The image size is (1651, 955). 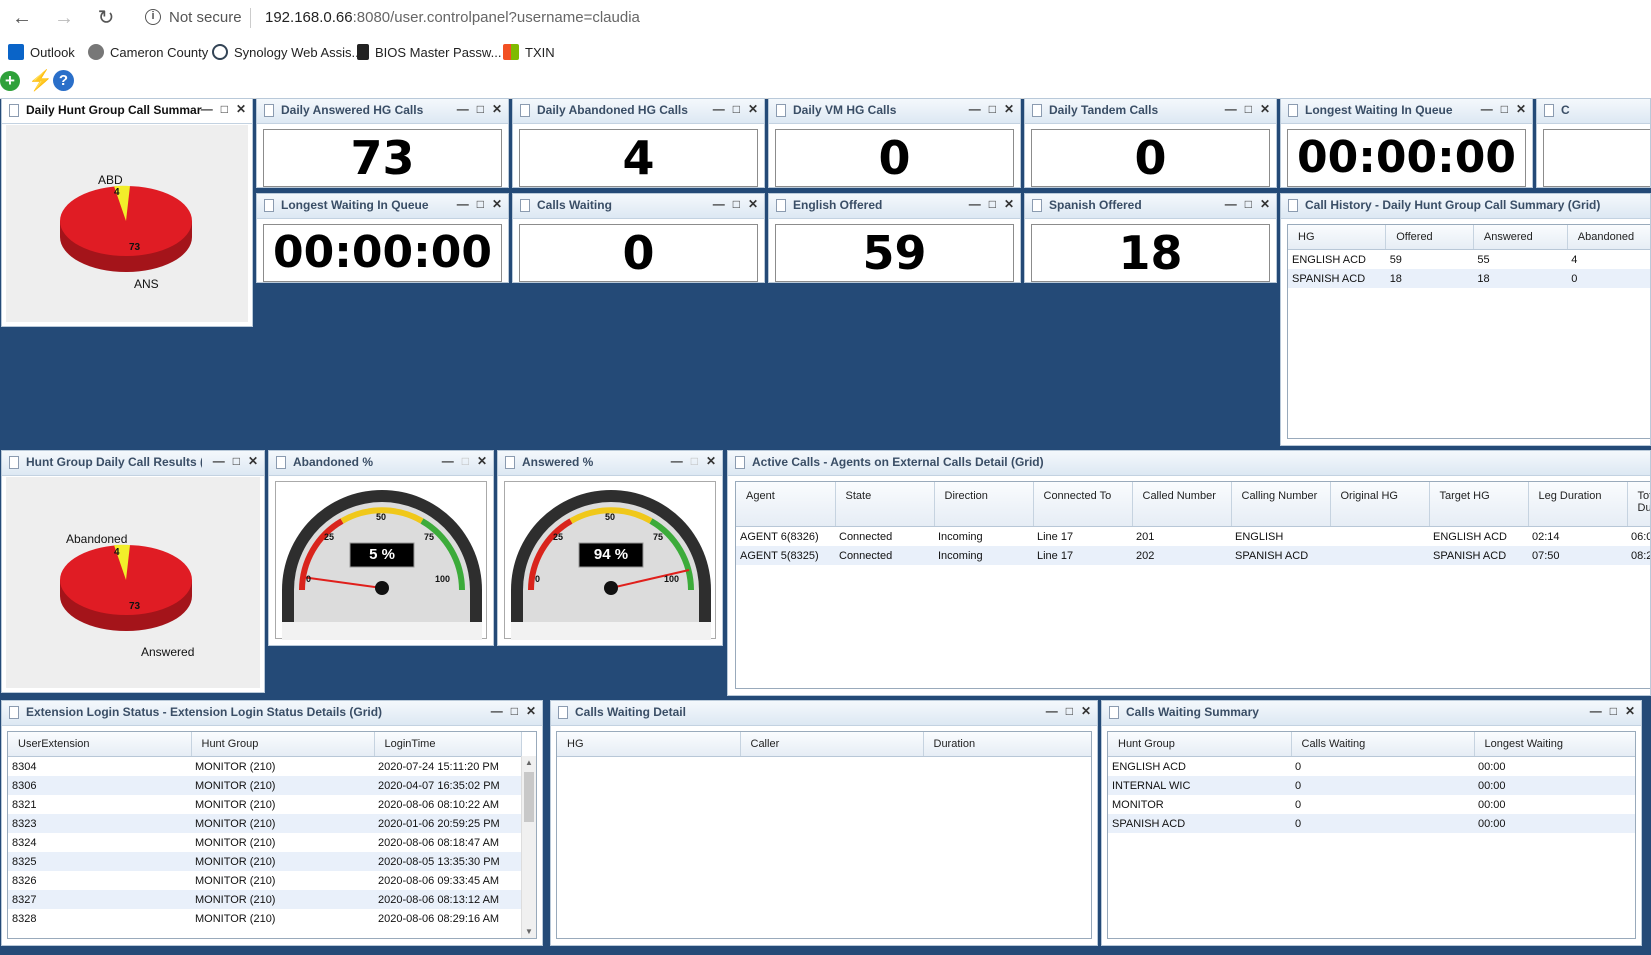 I want to click on table-row: ENGLISH ACD 0 00:00, so click(x=1371, y=767).